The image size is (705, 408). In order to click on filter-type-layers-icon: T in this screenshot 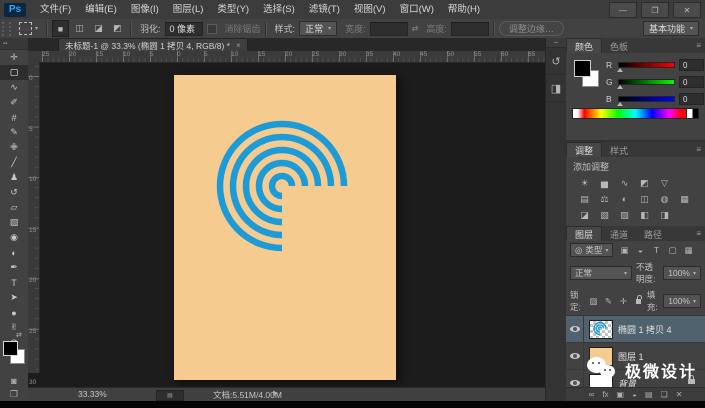, I will do `click(656, 250)`.